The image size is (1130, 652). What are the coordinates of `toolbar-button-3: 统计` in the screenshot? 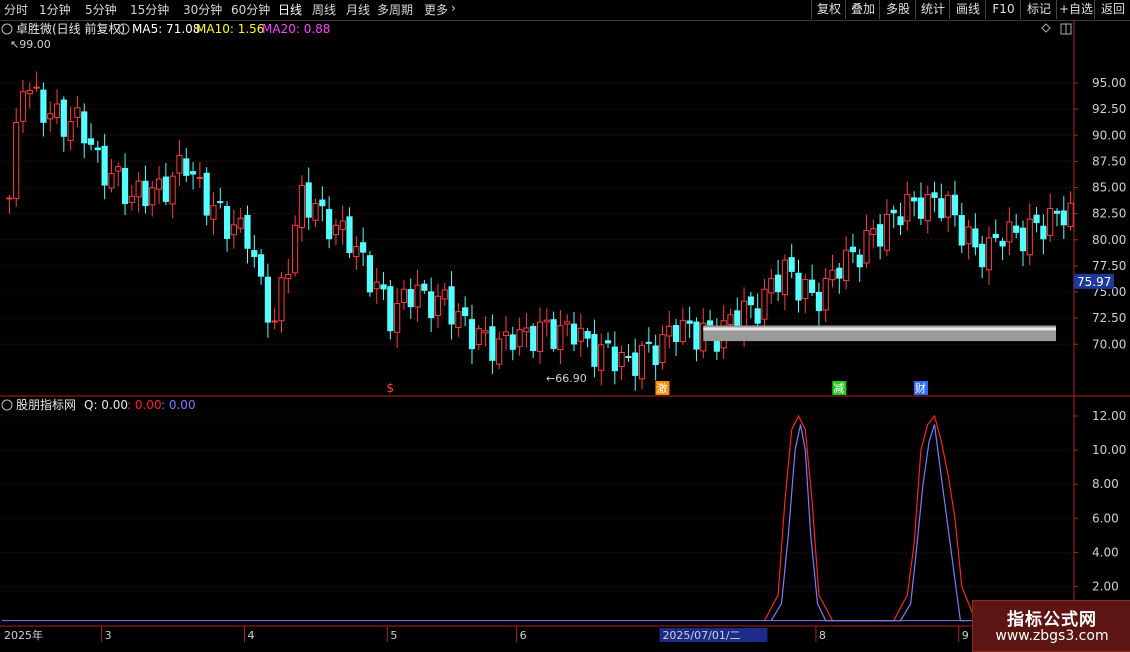 It's located at (932, 9).